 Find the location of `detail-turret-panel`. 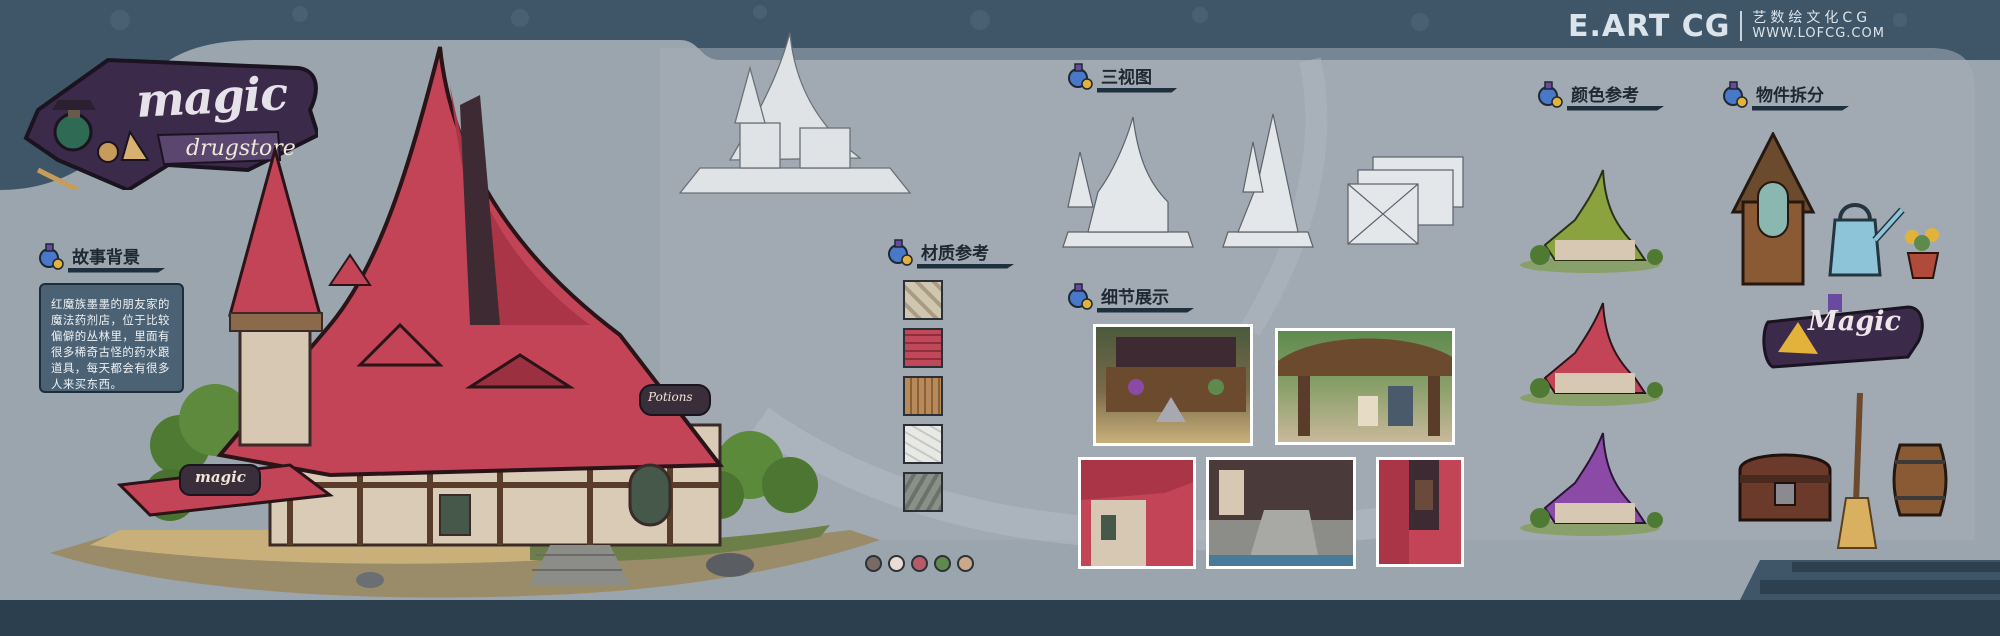

detail-turret-panel is located at coordinates (1137, 513).